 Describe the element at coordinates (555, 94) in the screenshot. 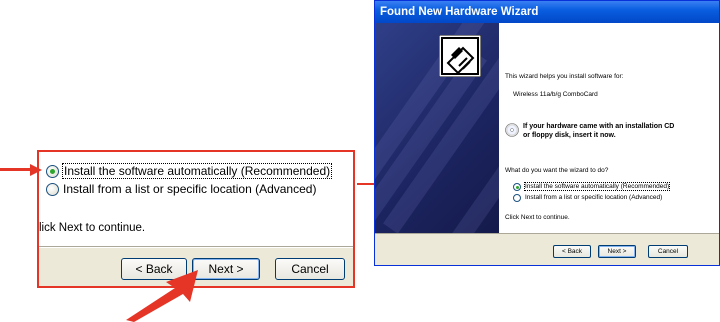

I see `device-name: Wireless 11a/b/g ComboCard` at that location.